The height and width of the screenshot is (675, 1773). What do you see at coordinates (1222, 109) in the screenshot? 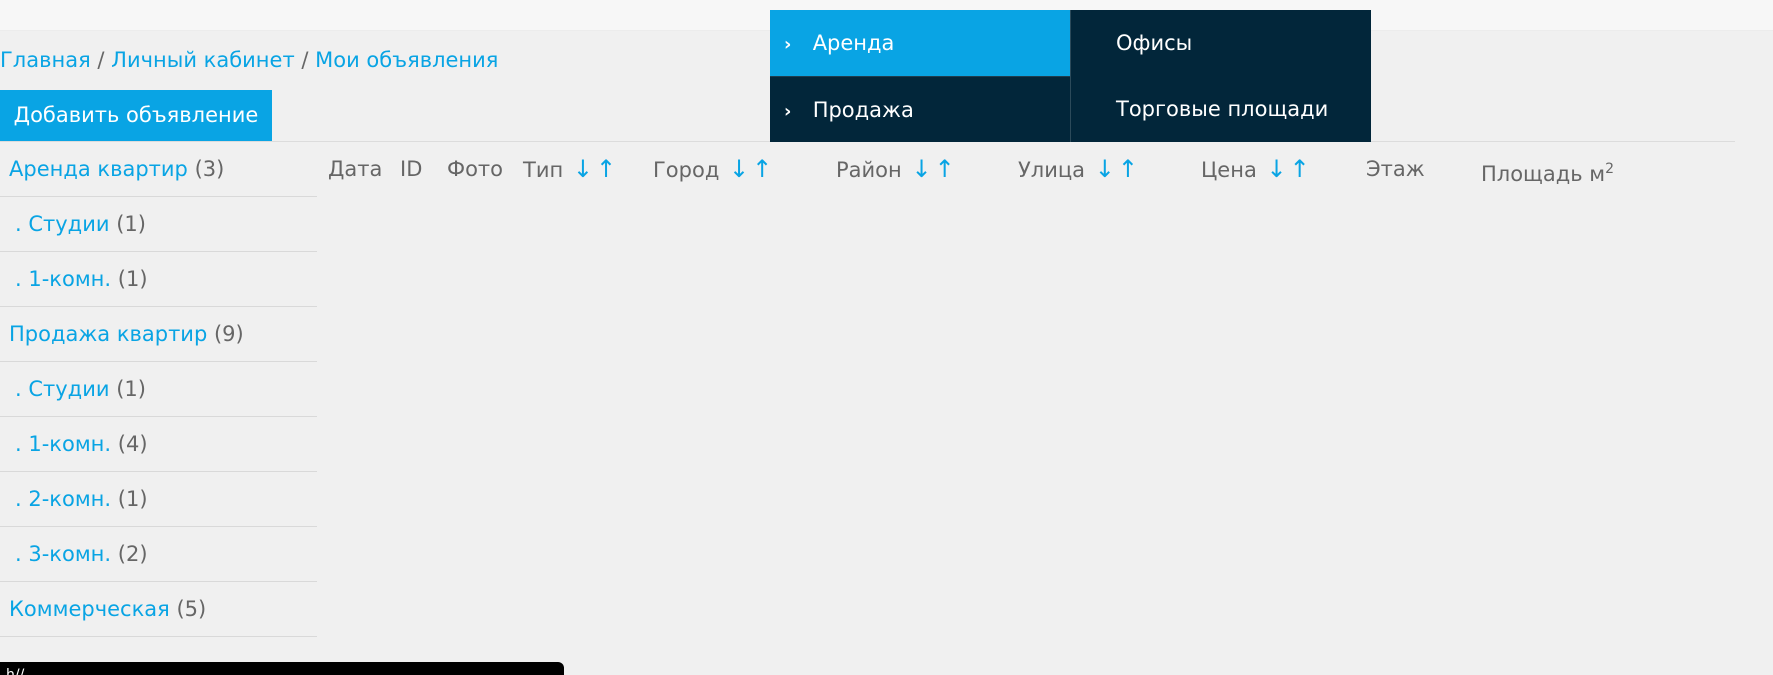
I see `submenu-item-retail-space: Торговые площади` at bounding box center [1222, 109].